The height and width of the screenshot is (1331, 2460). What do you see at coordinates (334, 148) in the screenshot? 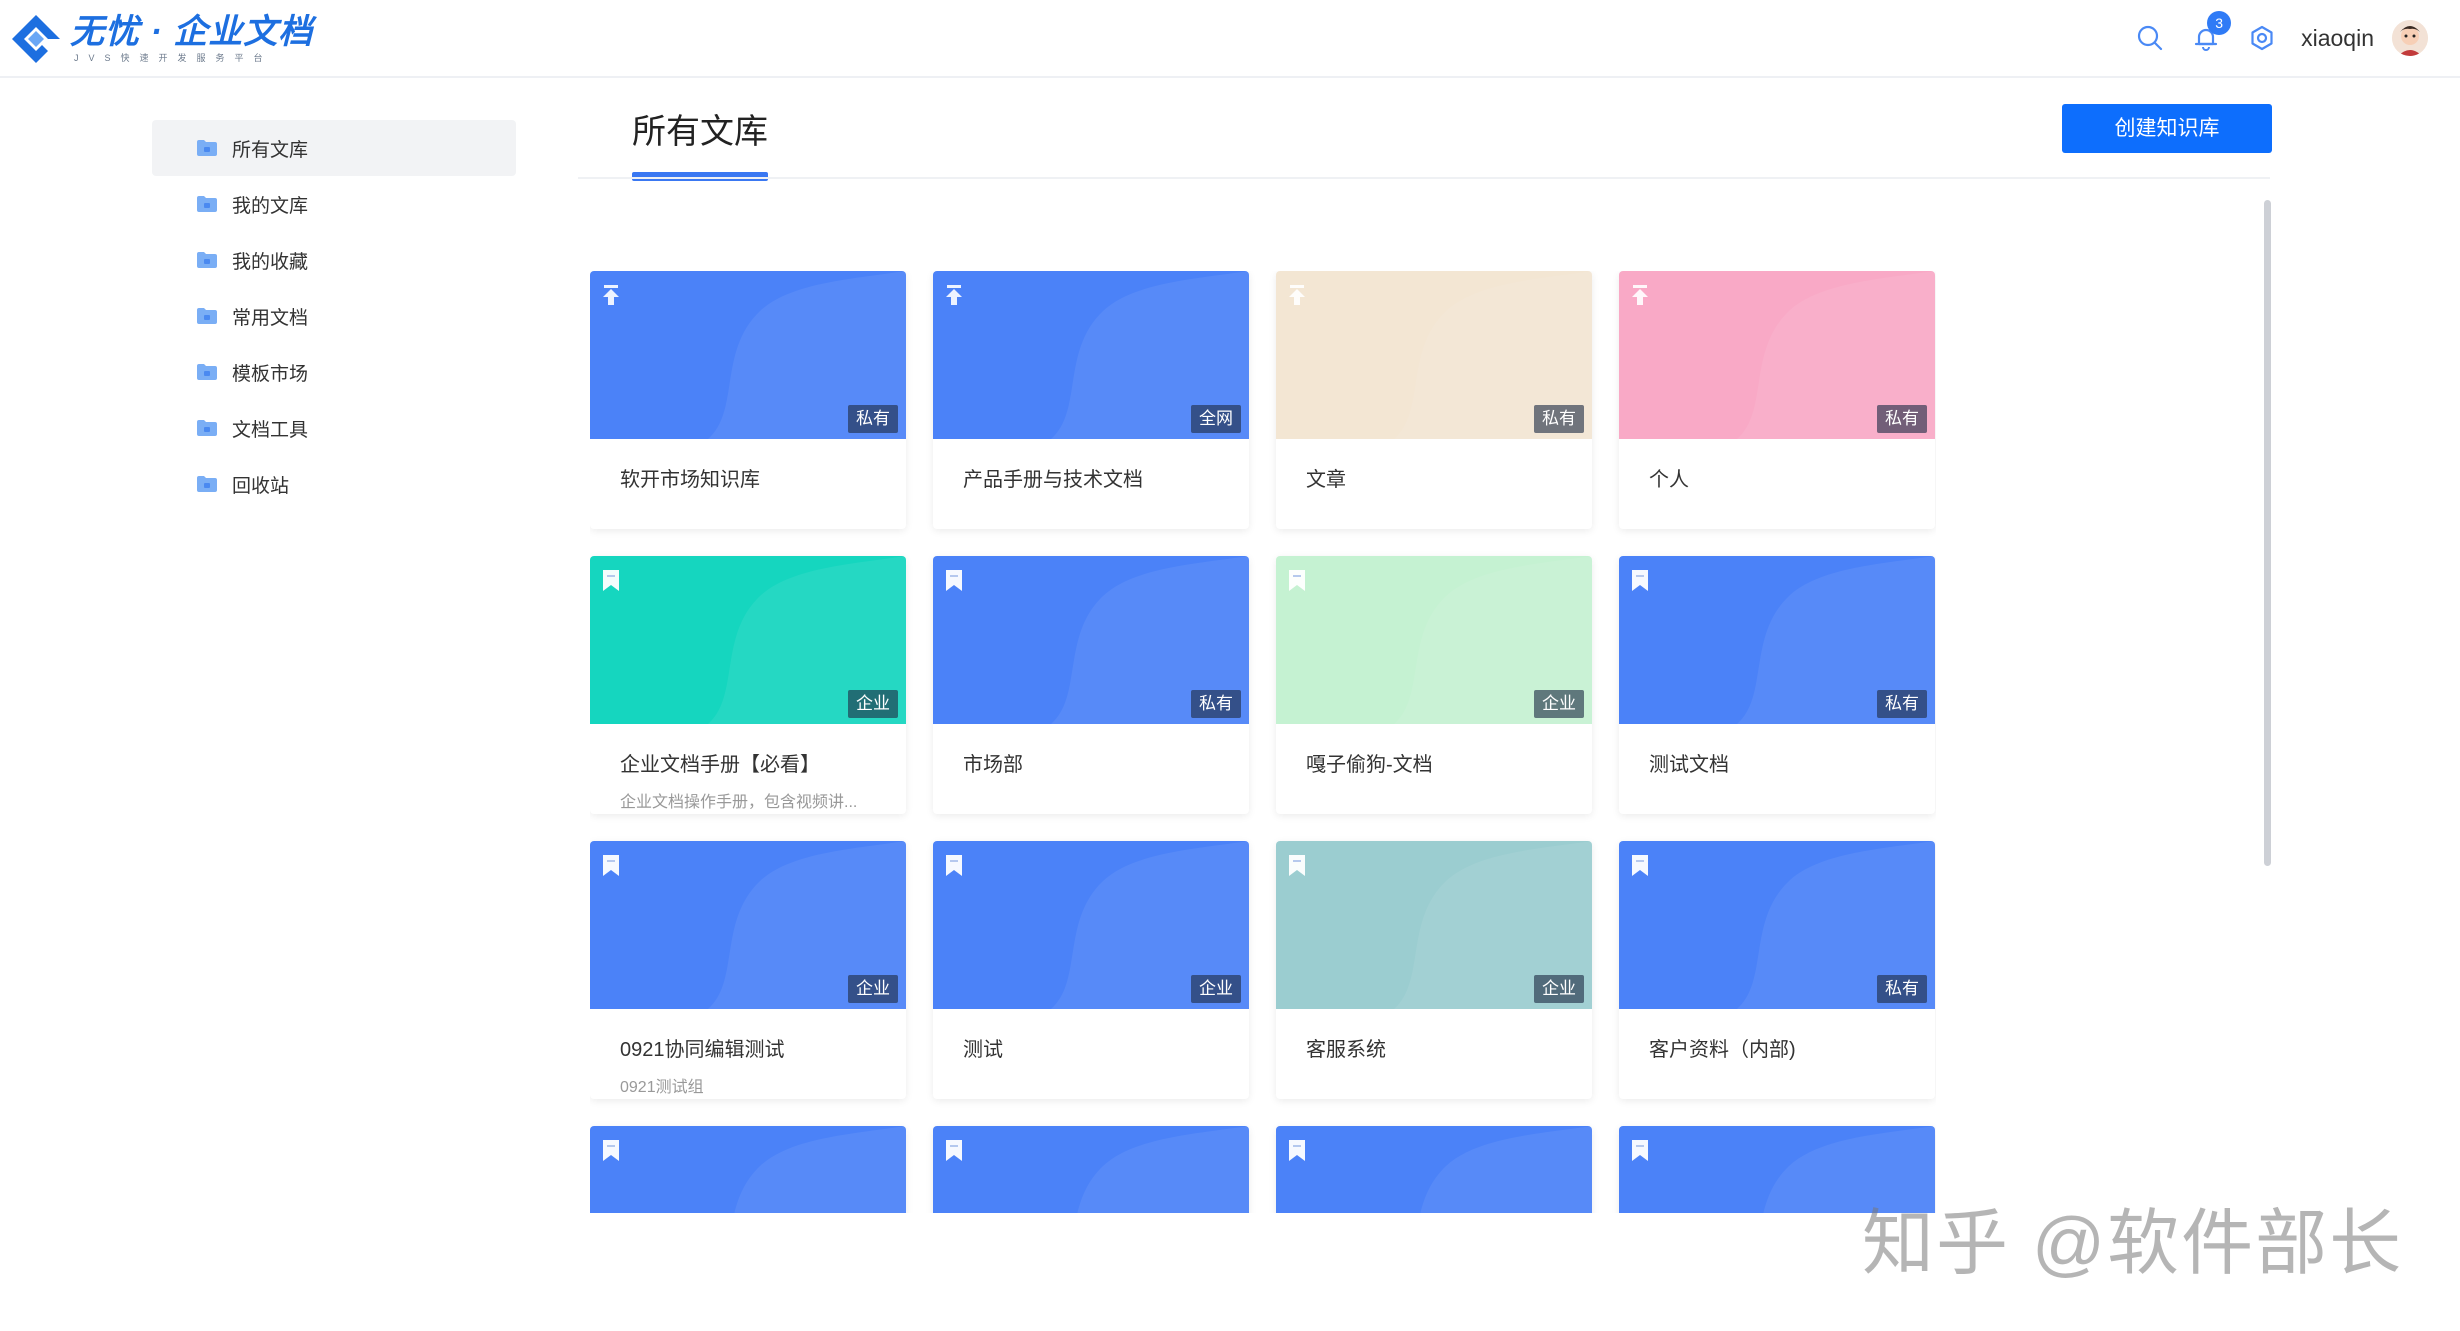
I see `sidebar-item-all-libraries: 所有文库` at bounding box center [334, 148].